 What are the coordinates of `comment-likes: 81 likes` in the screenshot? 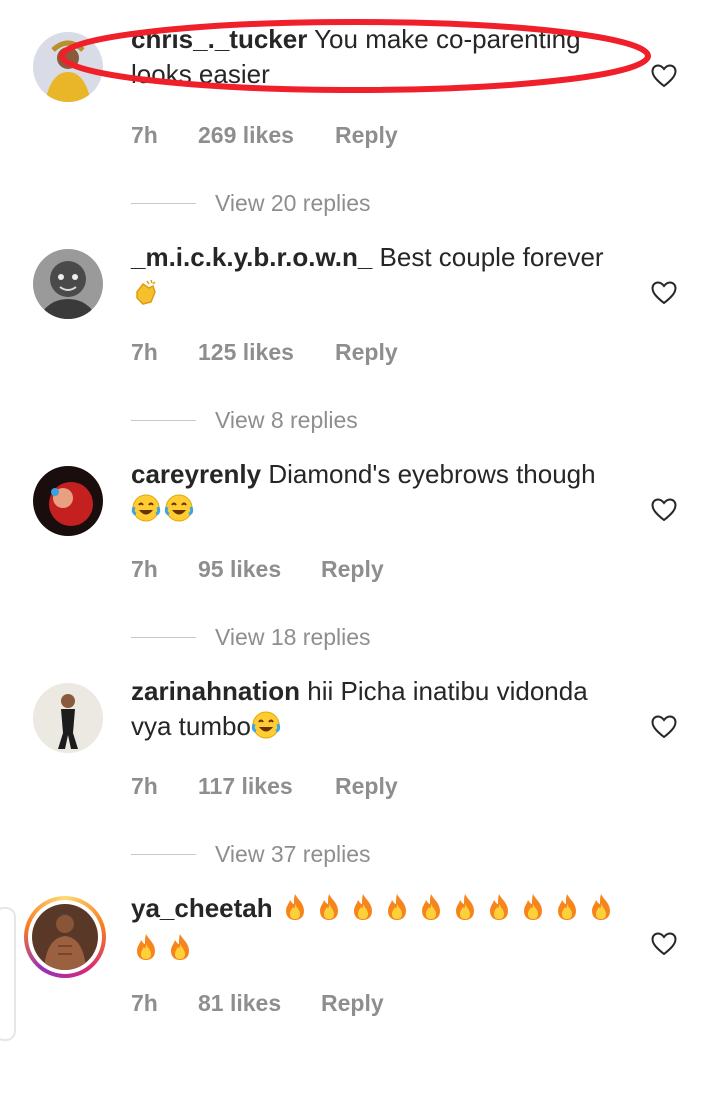 It's located at (239, 1003).